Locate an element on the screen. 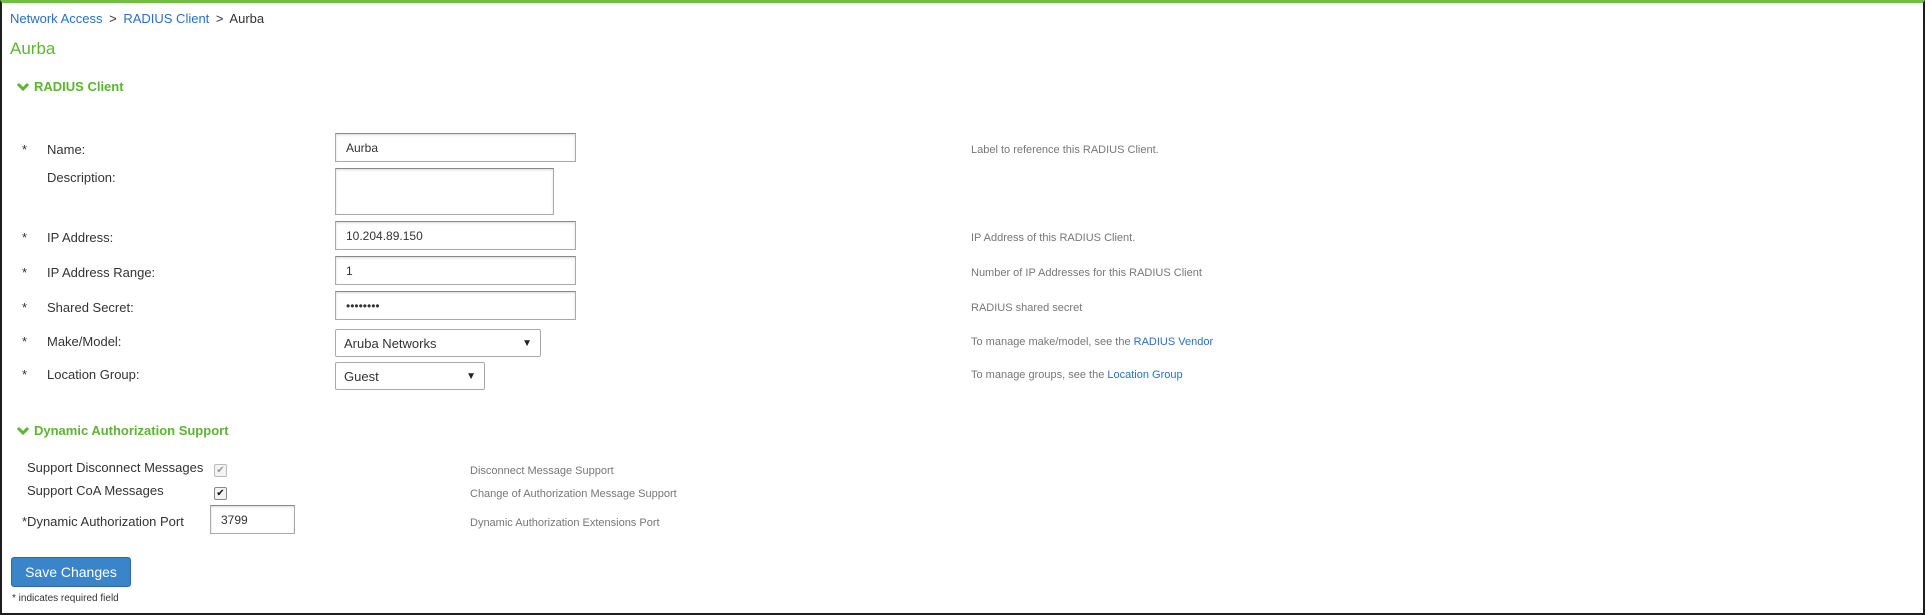 The width and height of the screenshot is (1925, 615). ip-range-label: IP Address Range: is located at coordinates (101, 272).